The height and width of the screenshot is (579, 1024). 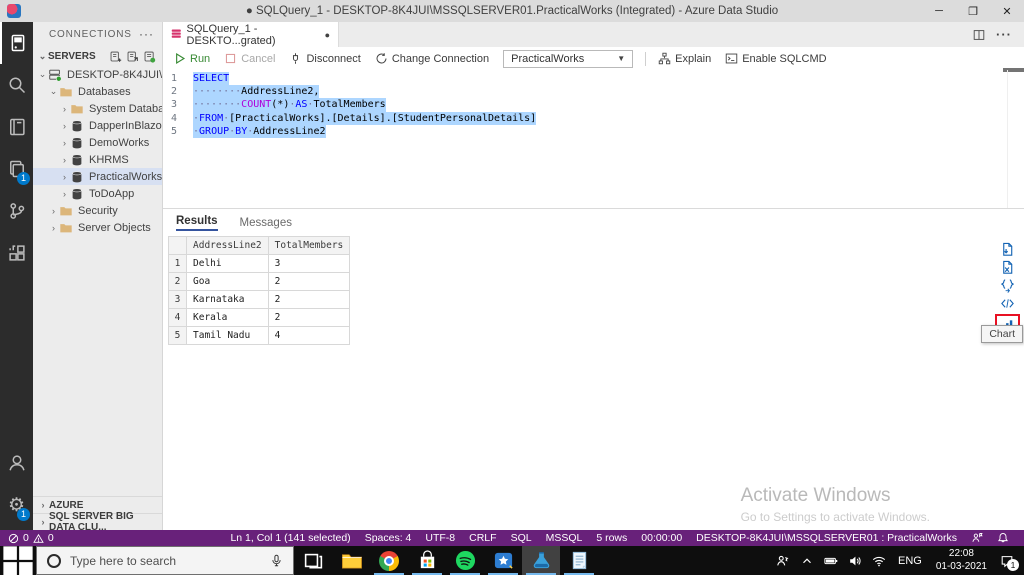 I want to click on activity-settings-gear-icon: ⚙1, so click(x=16, y=505).